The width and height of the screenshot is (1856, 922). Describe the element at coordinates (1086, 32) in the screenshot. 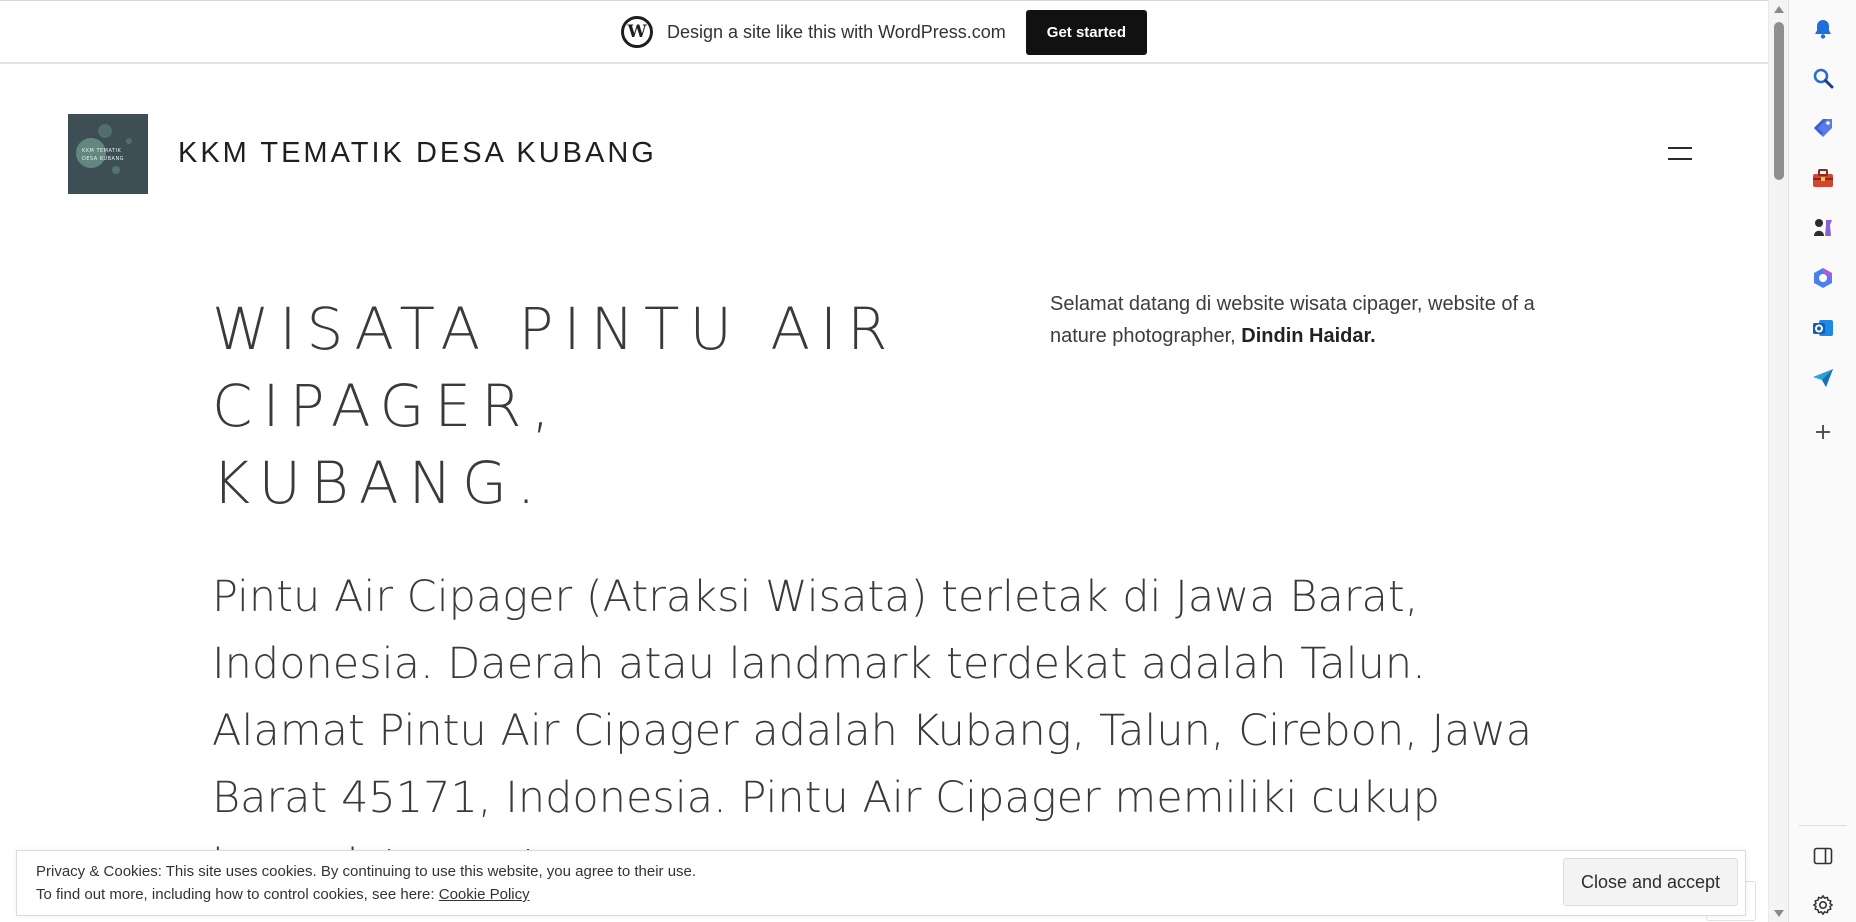

I see `get-started-button: Get started` at that location.